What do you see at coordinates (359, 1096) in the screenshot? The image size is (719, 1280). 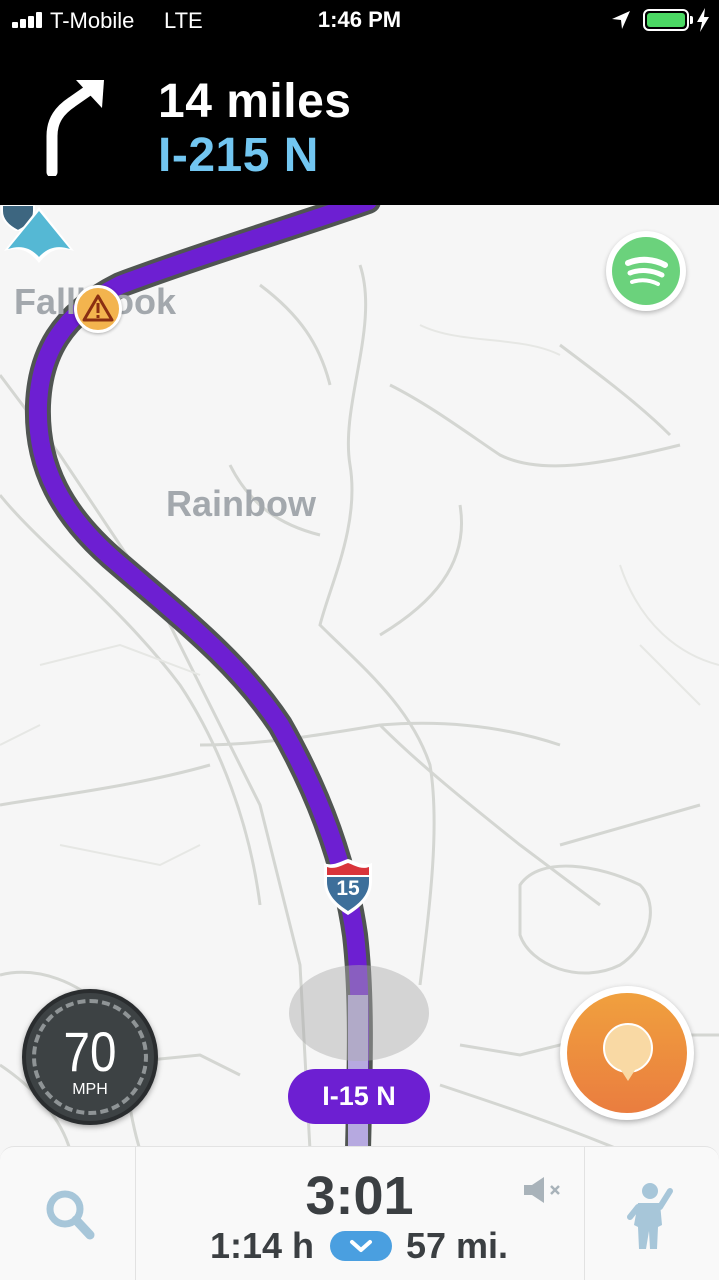 I see `current-road-label: I-15 N` at bounding box center [359, 1096].